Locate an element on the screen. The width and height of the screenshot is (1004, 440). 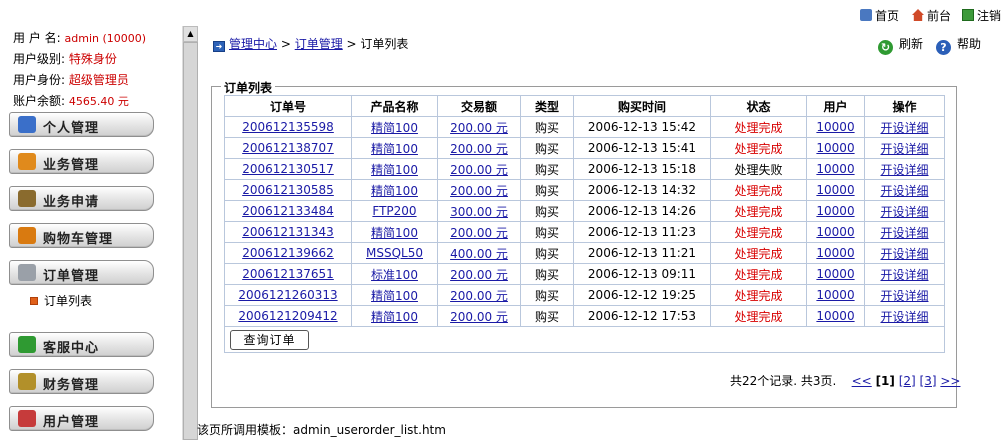
amount-link: 300.00 元 is located at coordinates (479, 212).